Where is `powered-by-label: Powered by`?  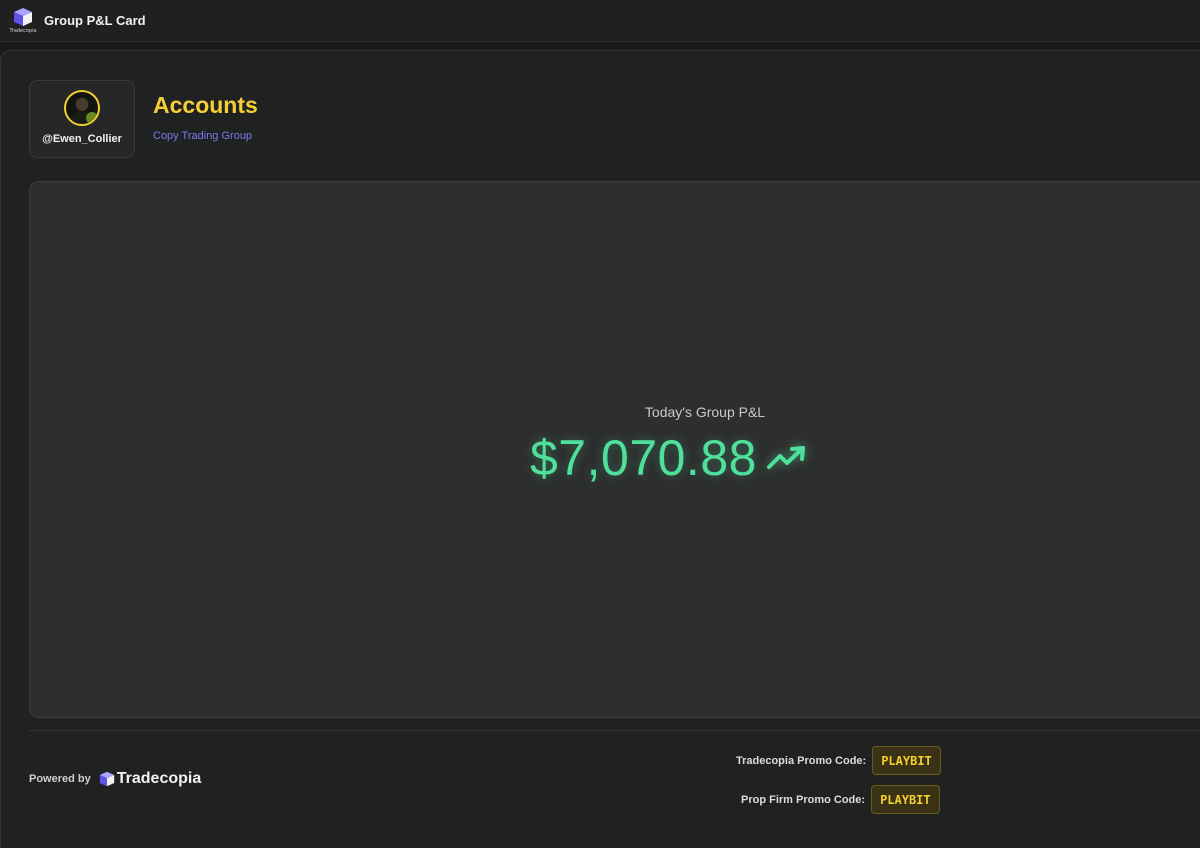 powered-by-label: Powered by is located at coordinates (60, 779).